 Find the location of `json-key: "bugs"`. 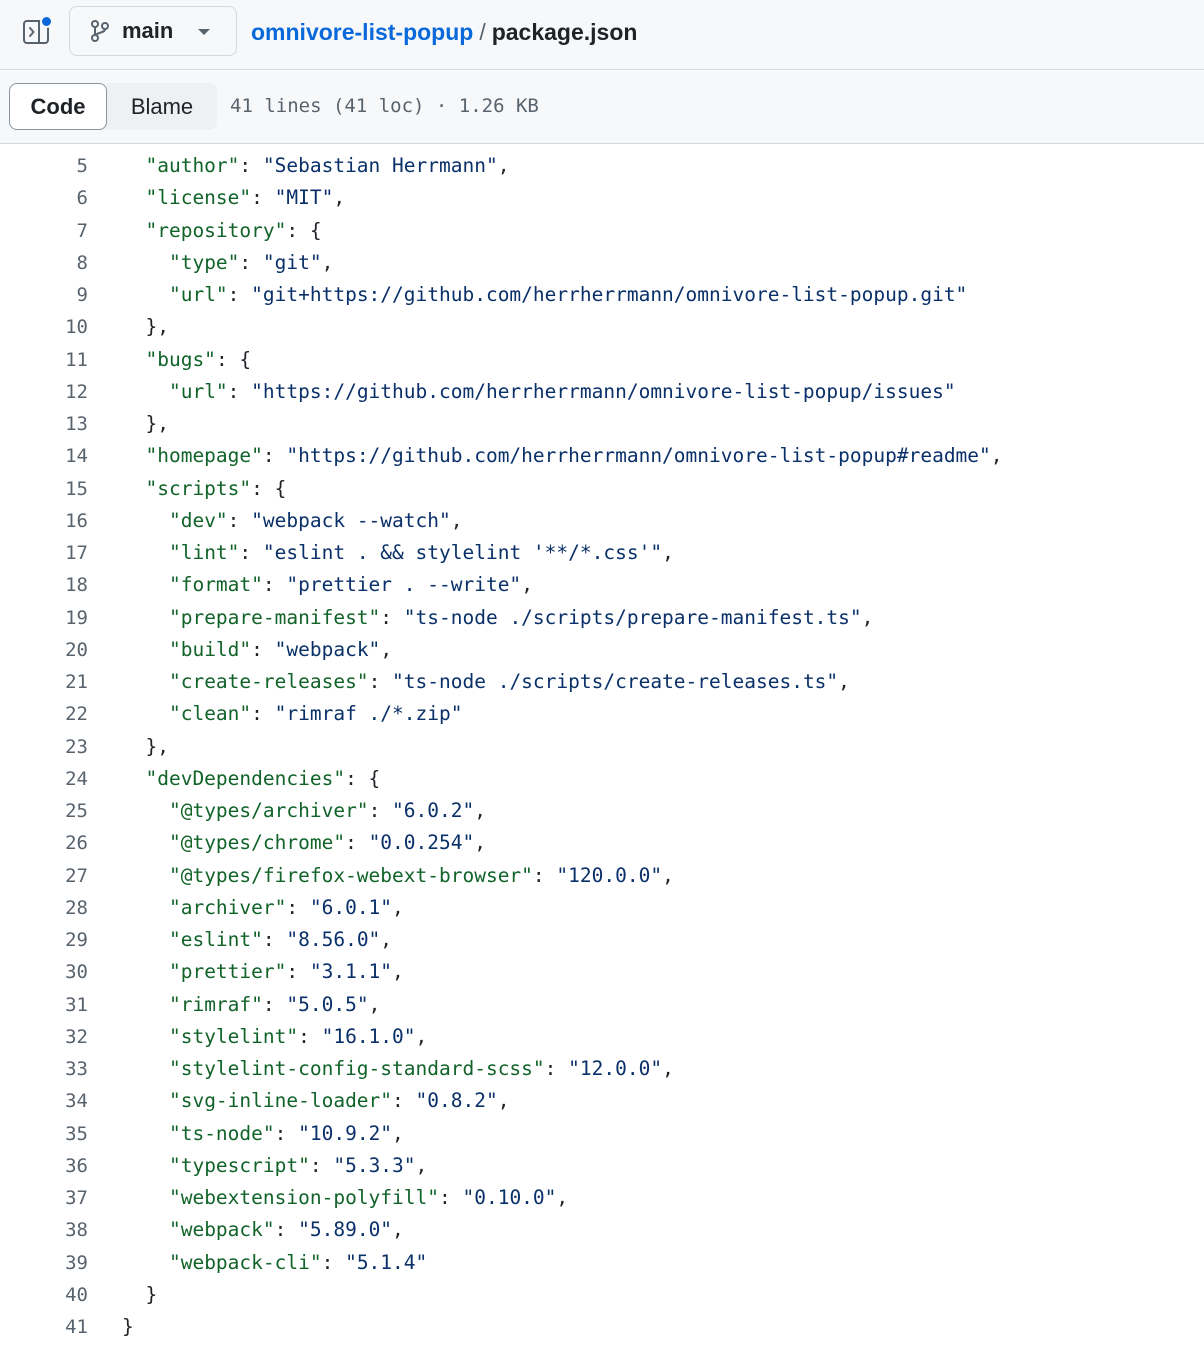

json-key: "bugs" is located at coordinates (180, 359).